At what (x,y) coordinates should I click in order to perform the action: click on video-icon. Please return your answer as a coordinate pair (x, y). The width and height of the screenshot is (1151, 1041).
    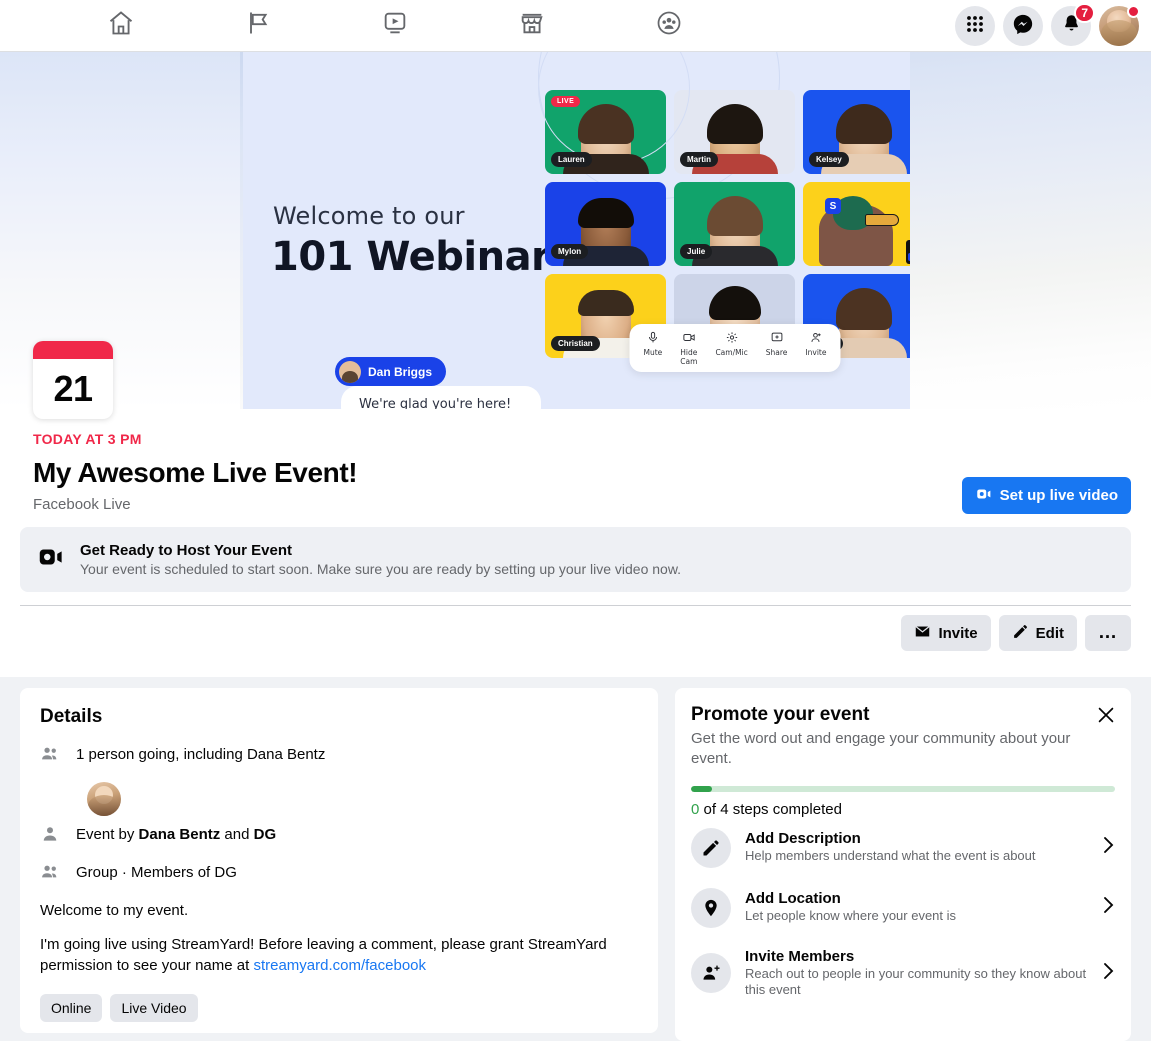
    Looking at the image, I should click on (395, 25).